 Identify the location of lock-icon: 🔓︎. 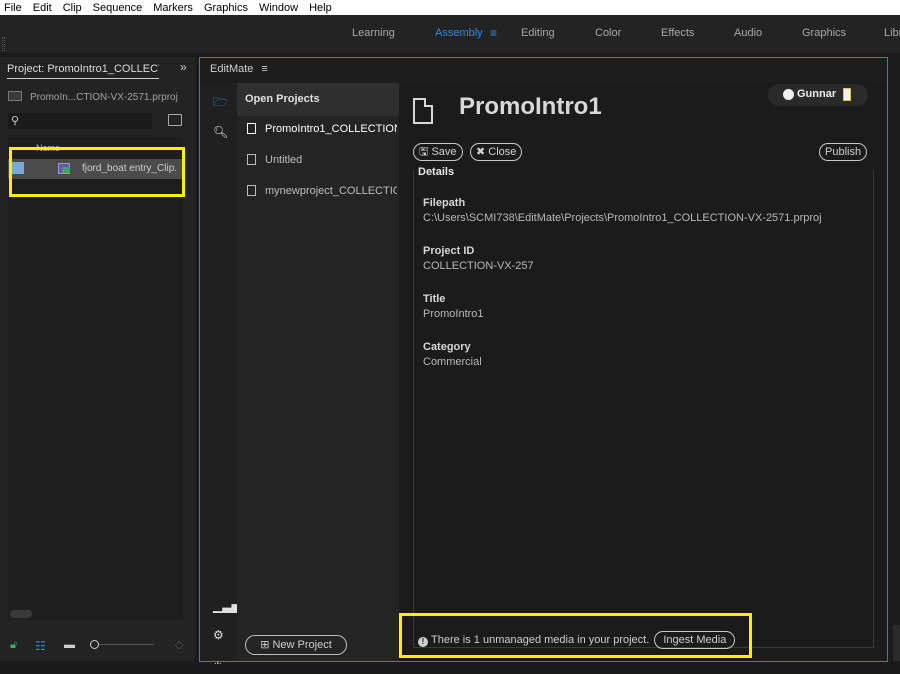
(13, 645).